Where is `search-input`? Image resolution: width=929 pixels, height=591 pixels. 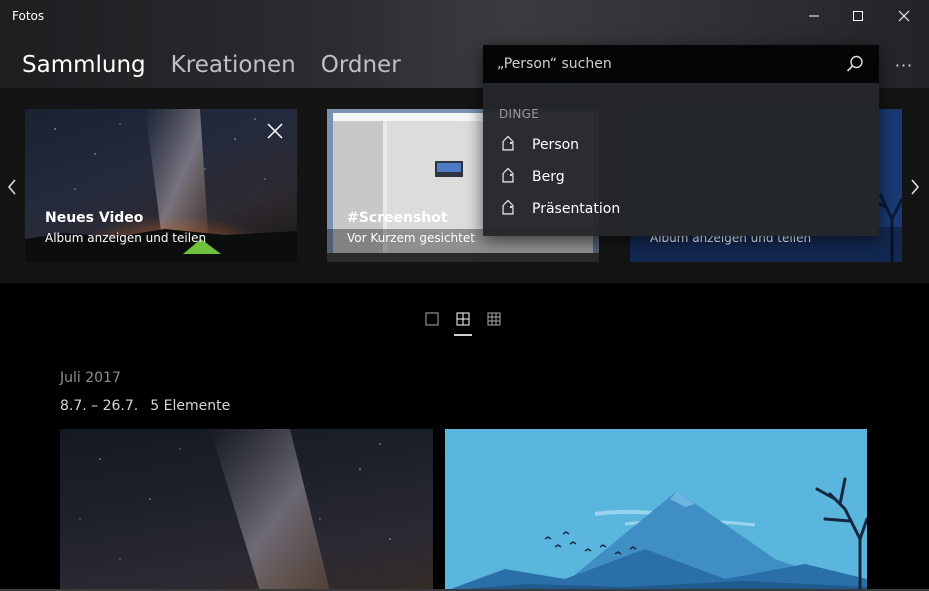 search-input is located at coordinates (662, 64).